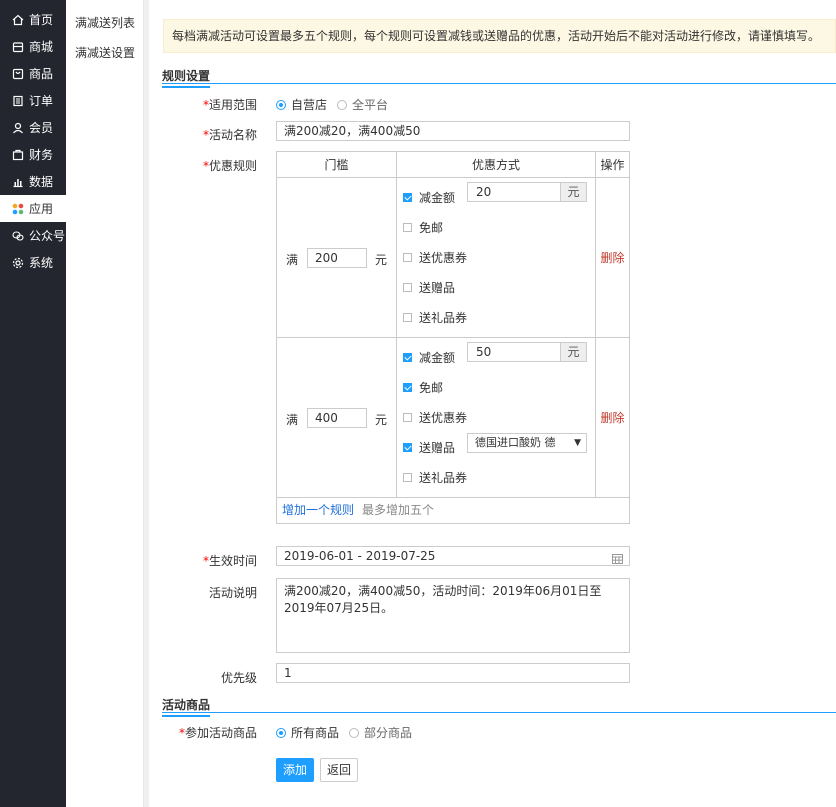 The width and height of the screenshot is (836, 807). I want to click on add-rule-link: 增加一个规则, so click(318, 510).